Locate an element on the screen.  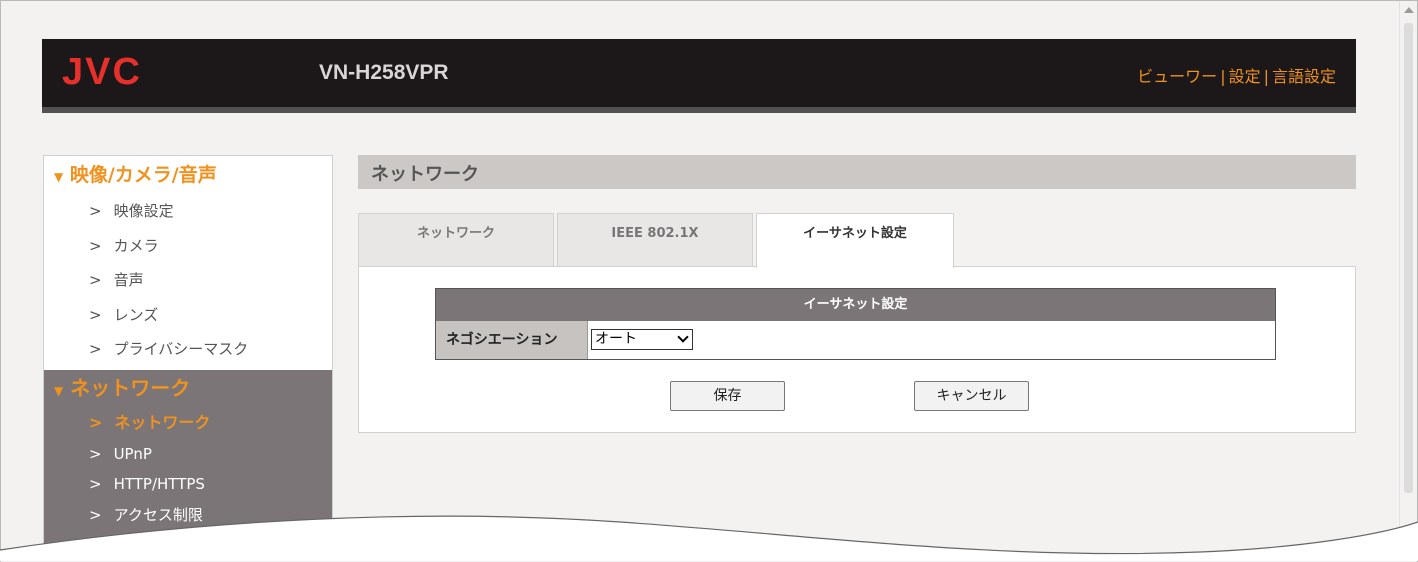
sidebar-section-network: ▼ ネットワーク is located at coordinates (188, 389).